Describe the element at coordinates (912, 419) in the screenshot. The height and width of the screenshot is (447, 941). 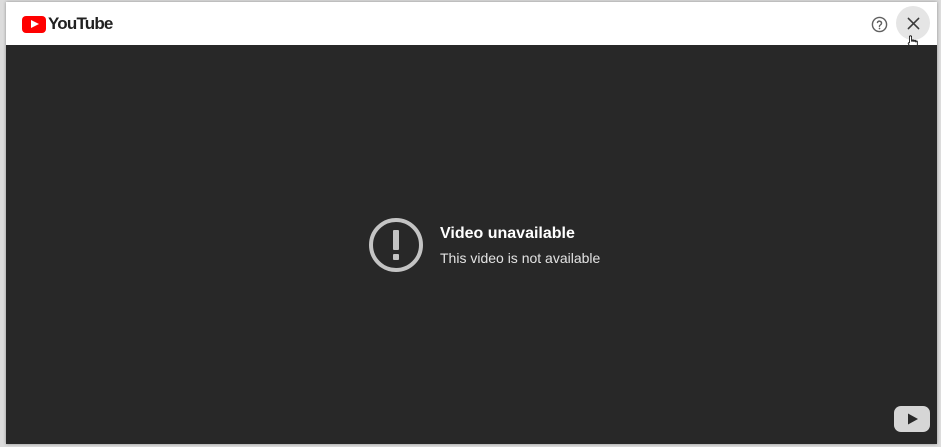
I see `youtube-play-icon` at that location.